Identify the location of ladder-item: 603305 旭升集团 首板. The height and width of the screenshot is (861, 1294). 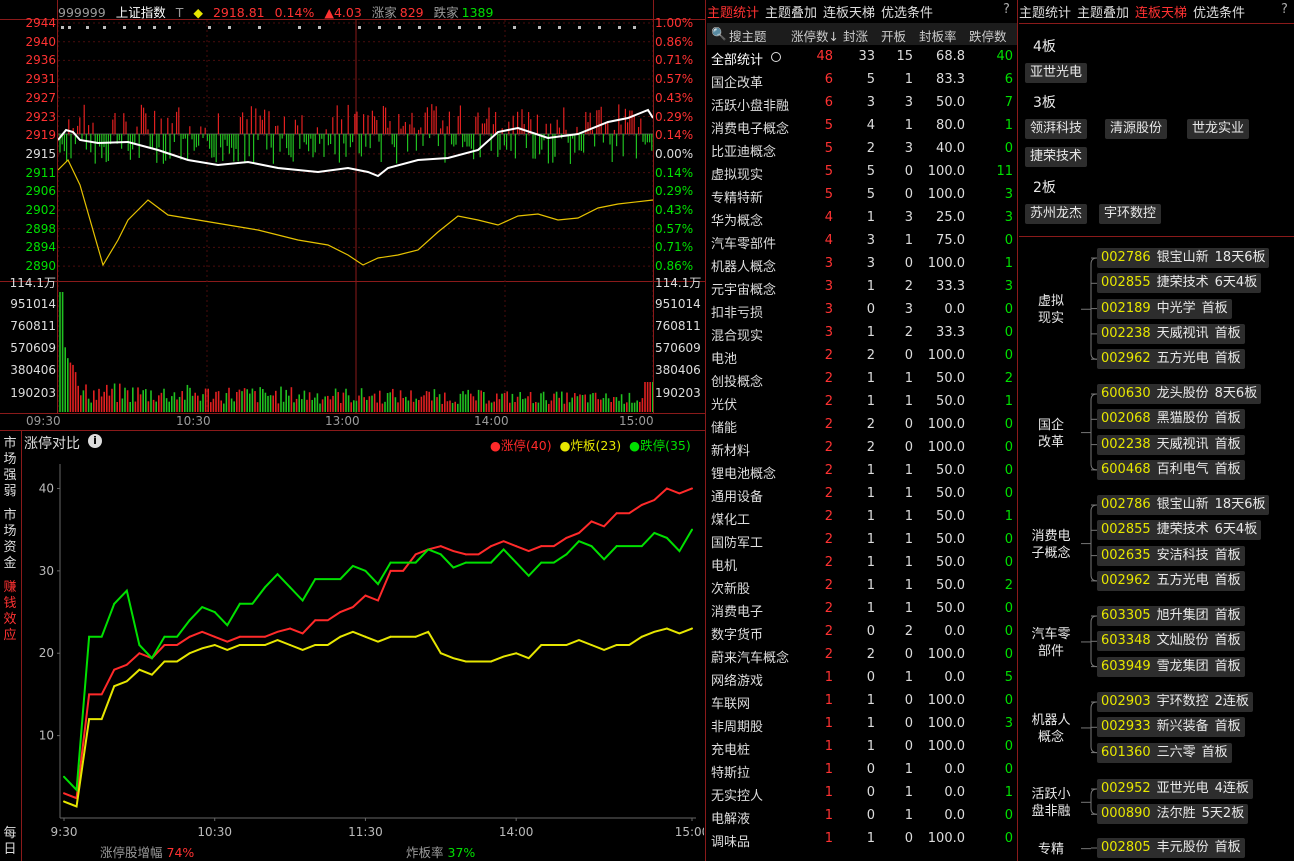
(1171, 616).